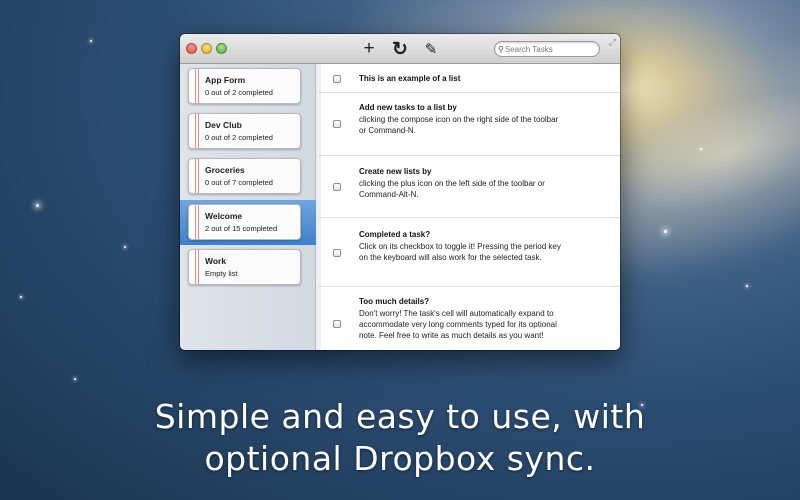  I want to click on task-title: Completed a task?, so click(395, 234).